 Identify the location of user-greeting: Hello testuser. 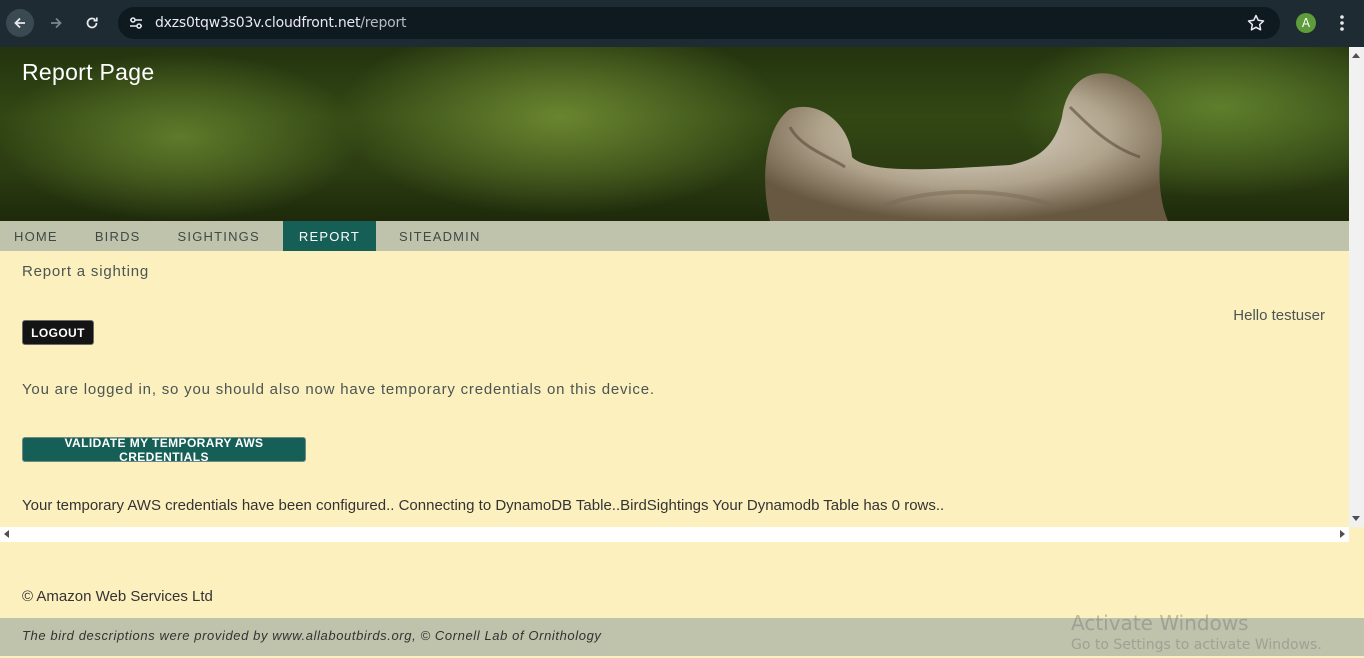
(1279, 315).